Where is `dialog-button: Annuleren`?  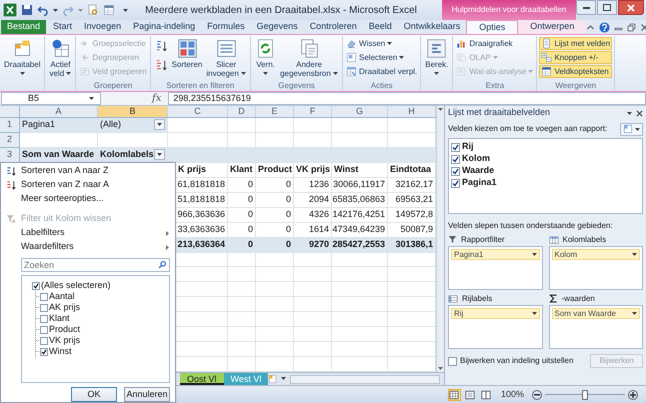
dialog-button: Annuleren is located at coordinates (147, 394).